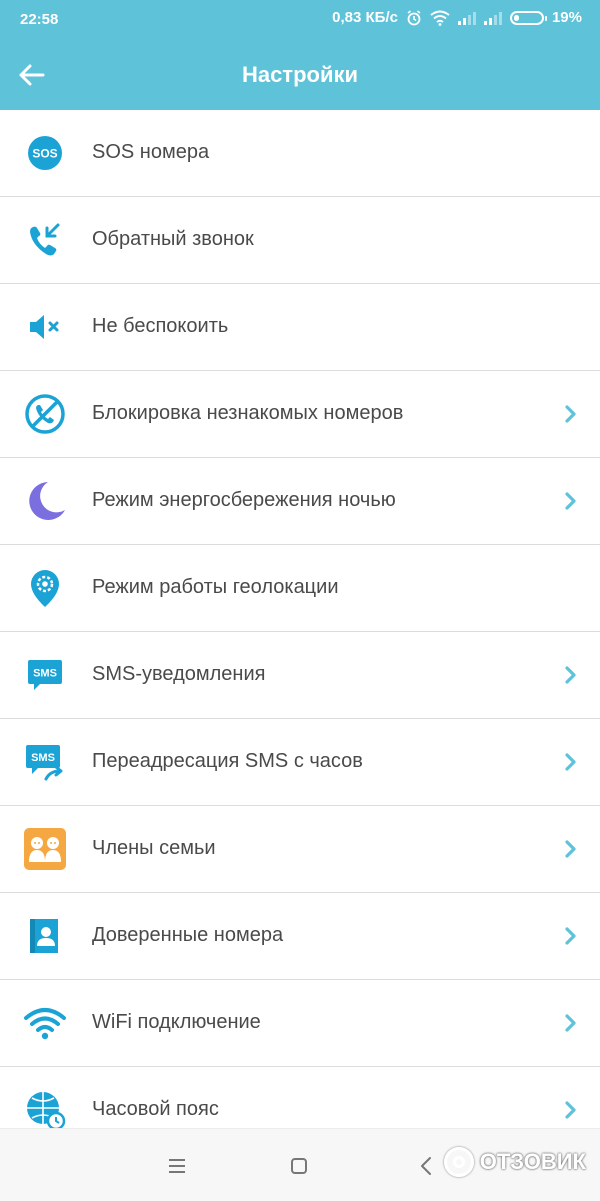  What do you see at coordinates (45, 1024) in the screenshot?
I see `wifi-icon` at bounding box center [45, 1024].